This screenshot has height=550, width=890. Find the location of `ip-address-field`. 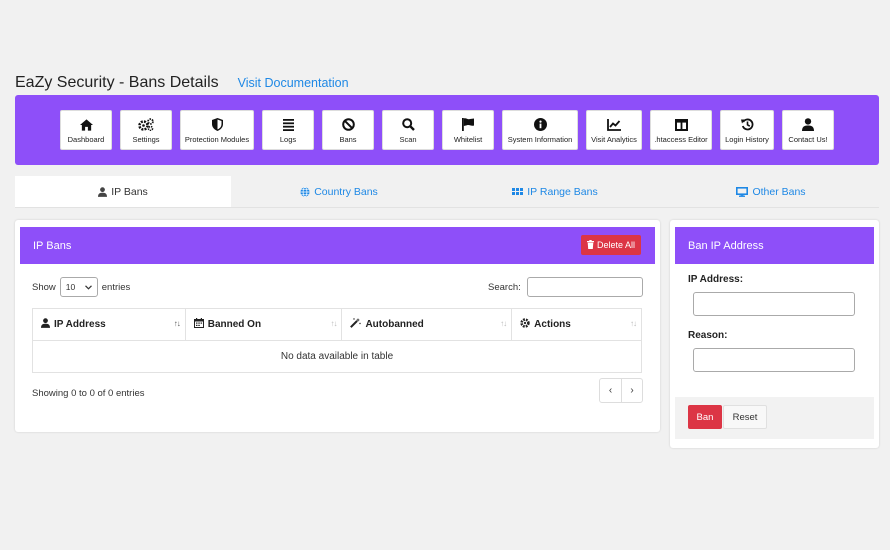

ip-address-field is located at coordinates (774, 304).